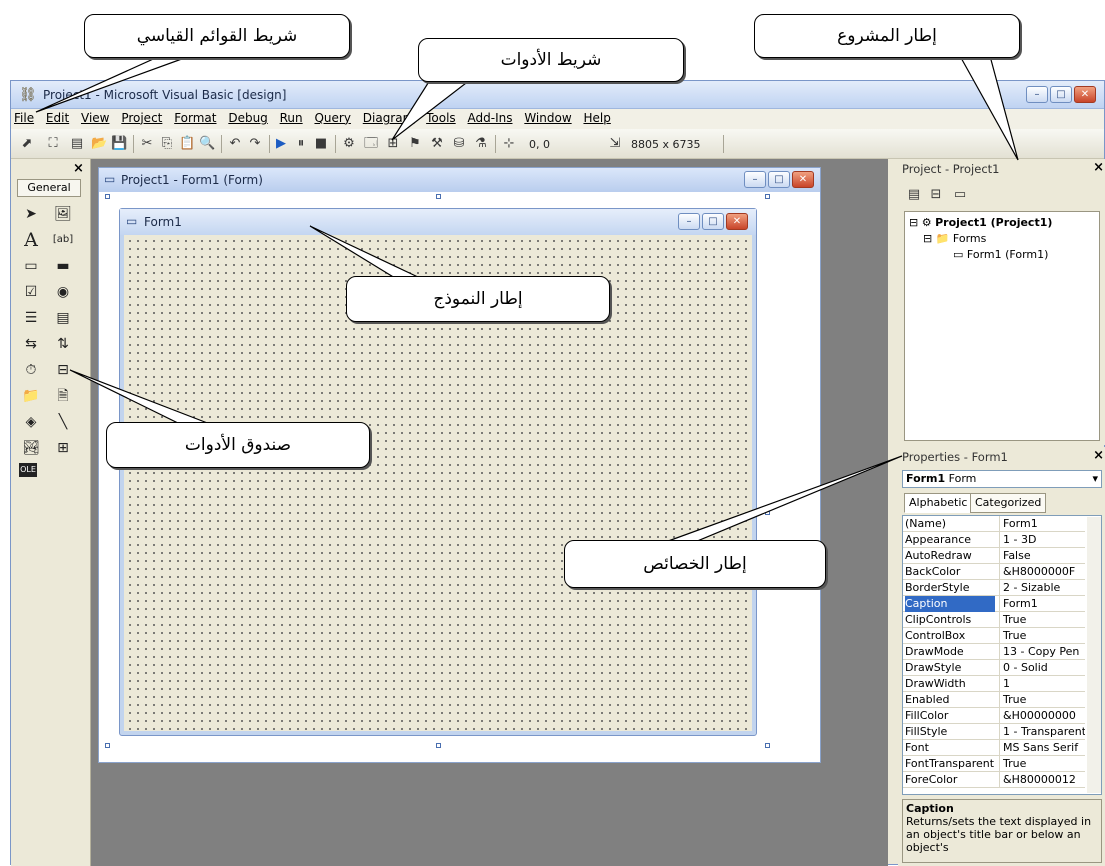 This screenshot has width=1105, height=866. I want to click on project-explorer-icon: ⚙, so click(349, 144).